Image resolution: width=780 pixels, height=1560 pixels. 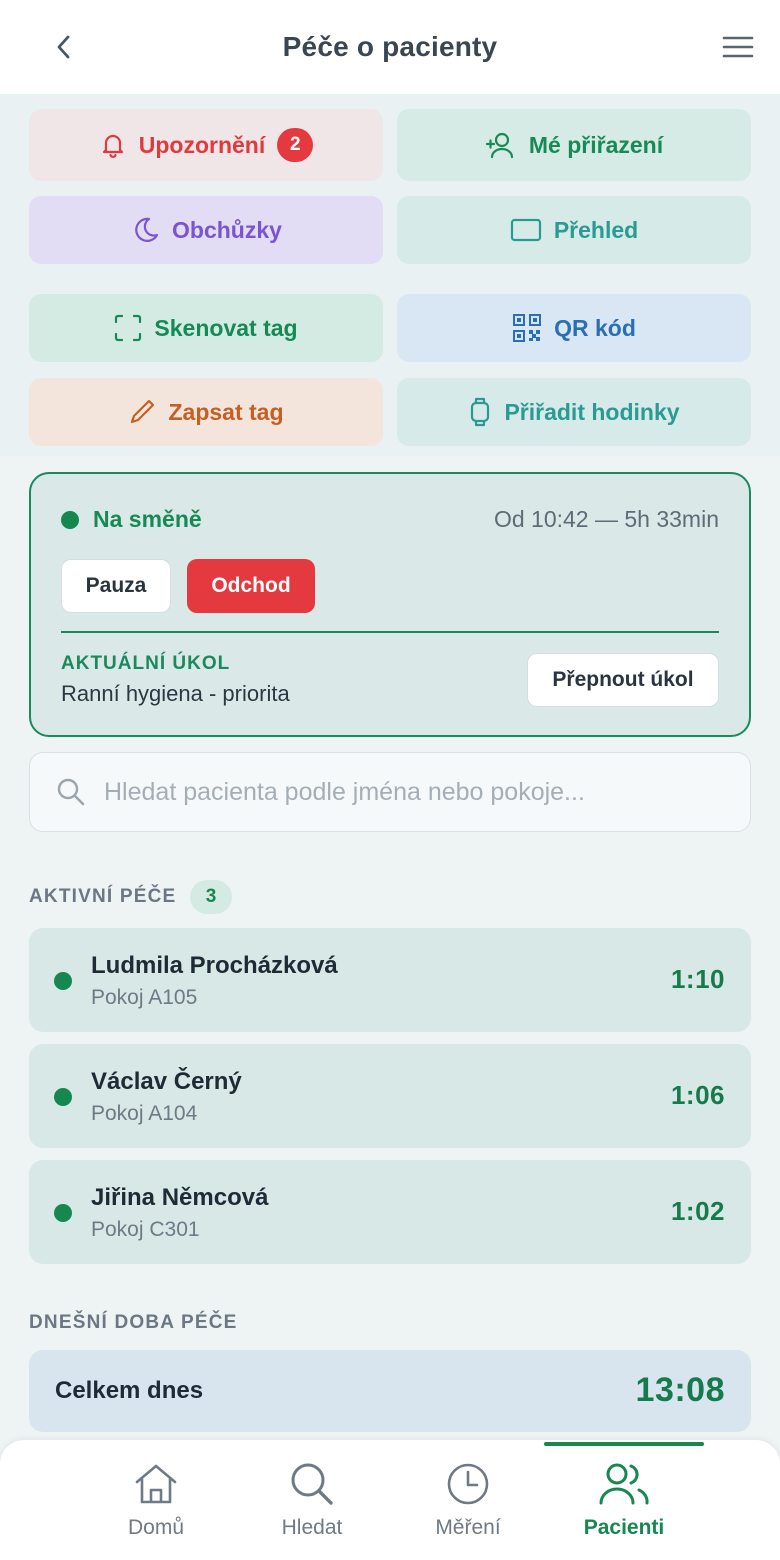 What do you see at coordinates (624, 1484) in the screenshot?
I see `users-icon` at bounding box center [624, 1484].